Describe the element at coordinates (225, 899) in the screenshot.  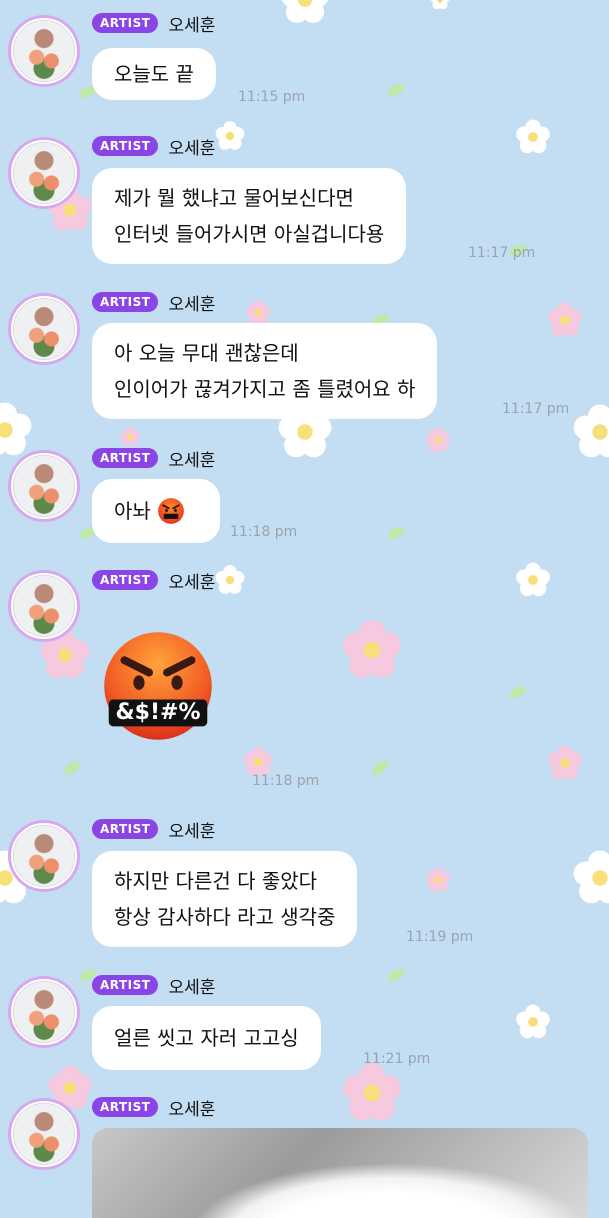
I see `message-bubble: 하지만 다른건 다 좋았다 항상 감사하다 라고 생각중` at that location.